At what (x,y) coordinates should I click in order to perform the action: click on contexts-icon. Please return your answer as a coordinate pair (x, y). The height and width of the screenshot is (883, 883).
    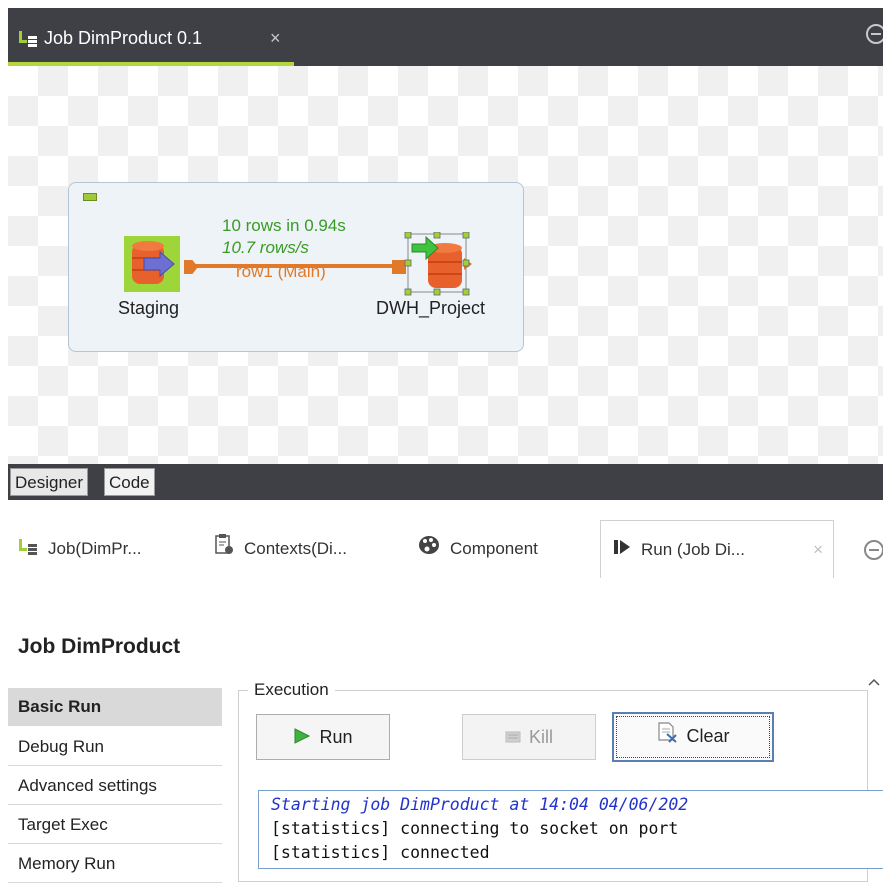
    Looking at the image, I should click on (224, 550).